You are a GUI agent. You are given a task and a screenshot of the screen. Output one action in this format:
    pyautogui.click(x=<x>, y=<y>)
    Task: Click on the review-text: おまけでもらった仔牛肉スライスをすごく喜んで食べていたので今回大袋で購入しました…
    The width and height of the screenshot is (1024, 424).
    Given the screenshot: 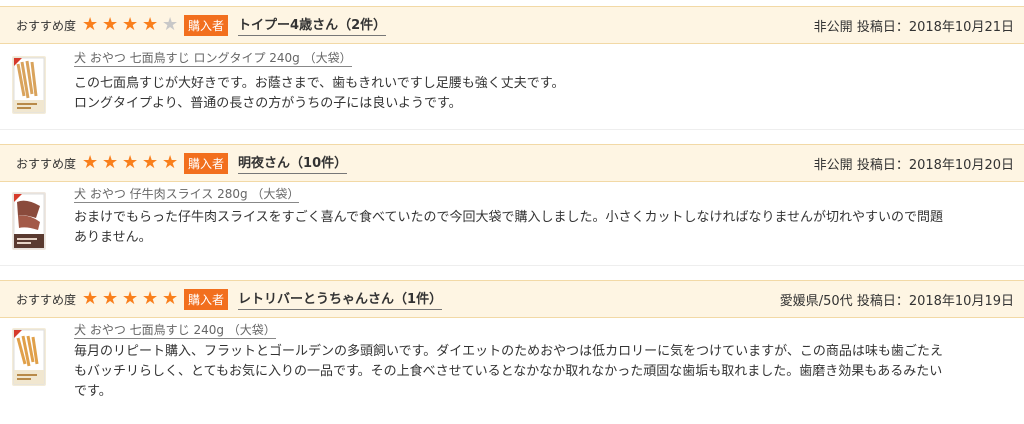 What is the action you would take?
    pyautogui.click(x=543, y=228)
    